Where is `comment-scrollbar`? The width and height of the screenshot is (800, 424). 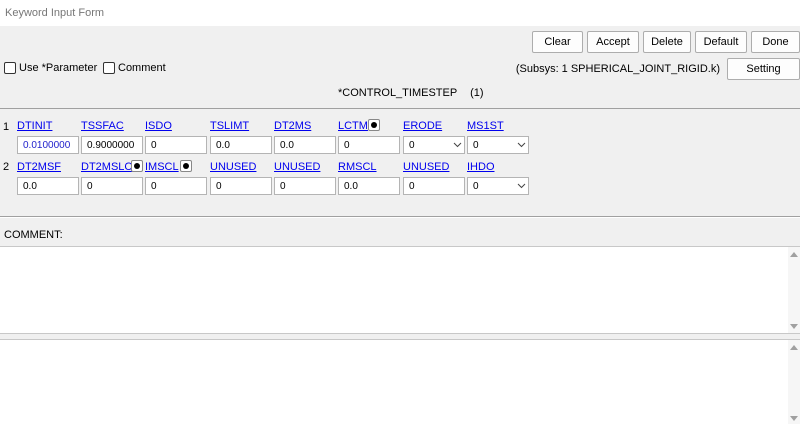 comment-scrollbar is located at coordinates (794, 290).